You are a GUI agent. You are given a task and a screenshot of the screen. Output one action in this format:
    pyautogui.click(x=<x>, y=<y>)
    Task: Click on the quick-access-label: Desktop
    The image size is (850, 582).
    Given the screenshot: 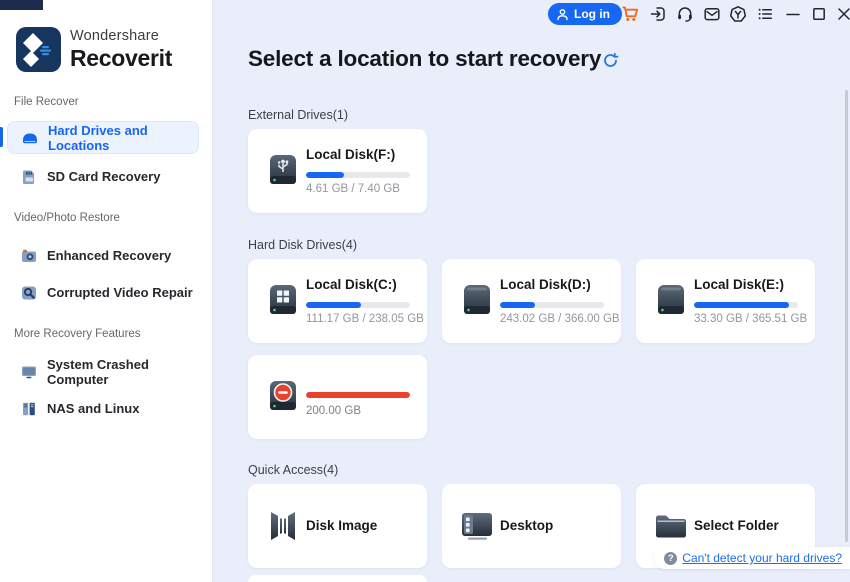 What is the action you would take?
    pyautogui.click(x=527, y=525)
    